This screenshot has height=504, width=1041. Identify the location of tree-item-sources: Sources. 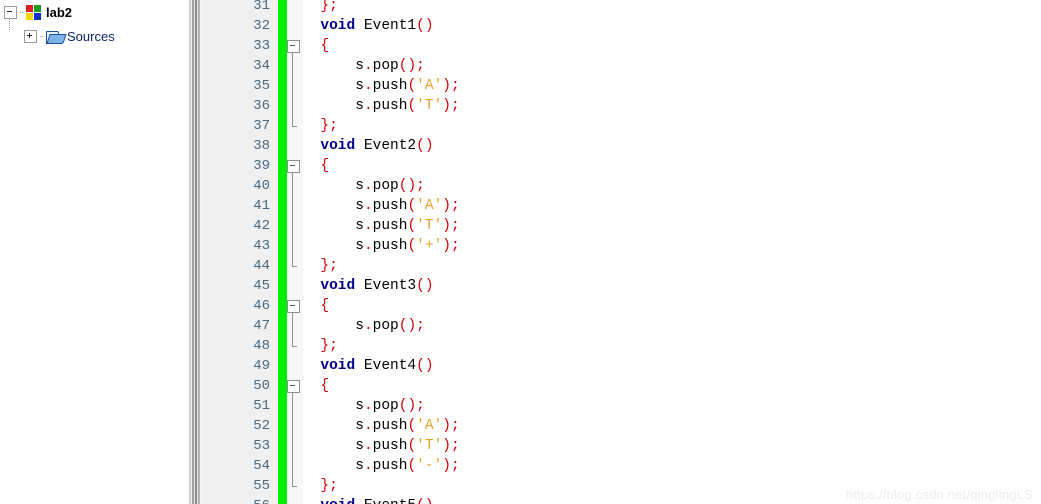
(69, 36).